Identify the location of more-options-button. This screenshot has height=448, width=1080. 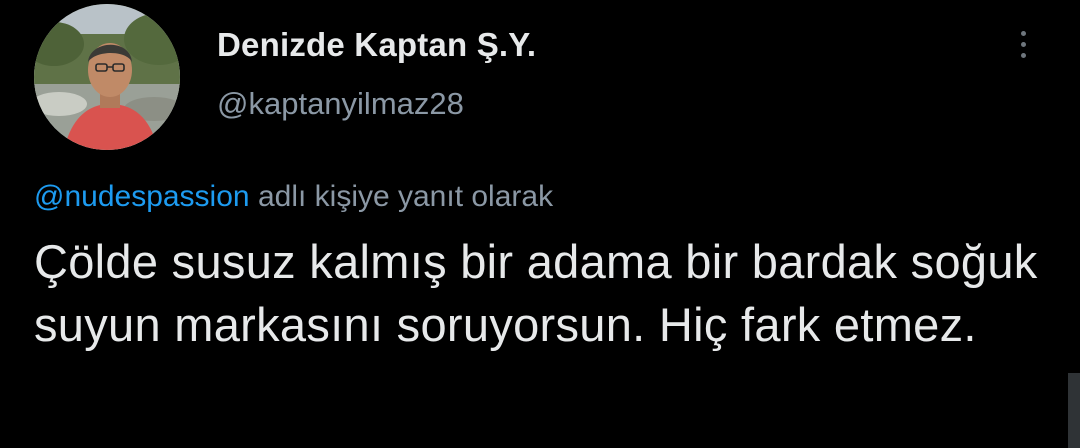
(1023, 44).